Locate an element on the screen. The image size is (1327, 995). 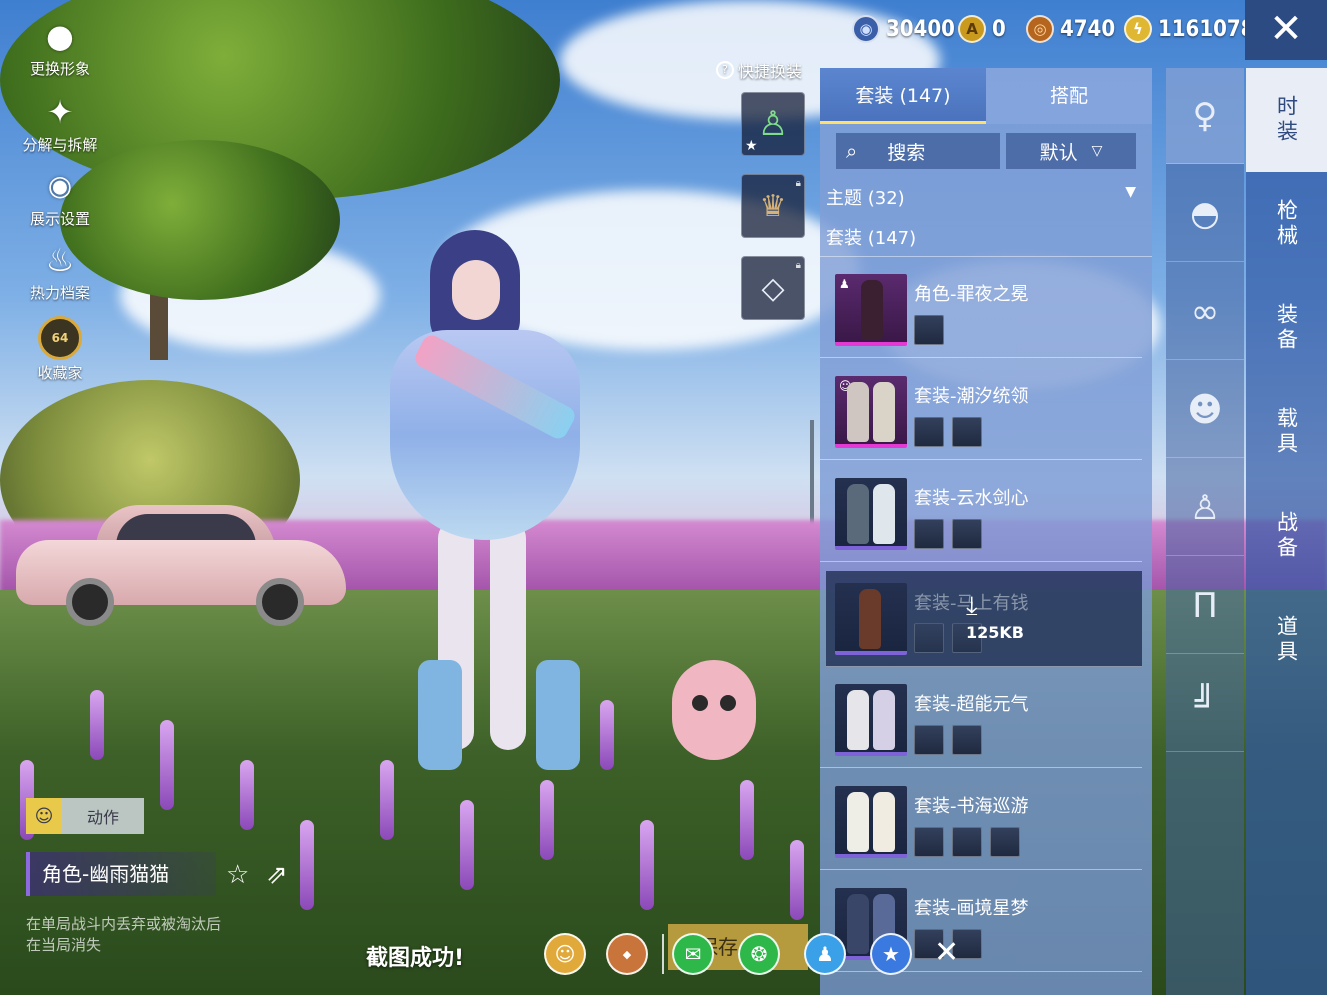
menu-label: 展示设置 is located at coordinates (59, 219).